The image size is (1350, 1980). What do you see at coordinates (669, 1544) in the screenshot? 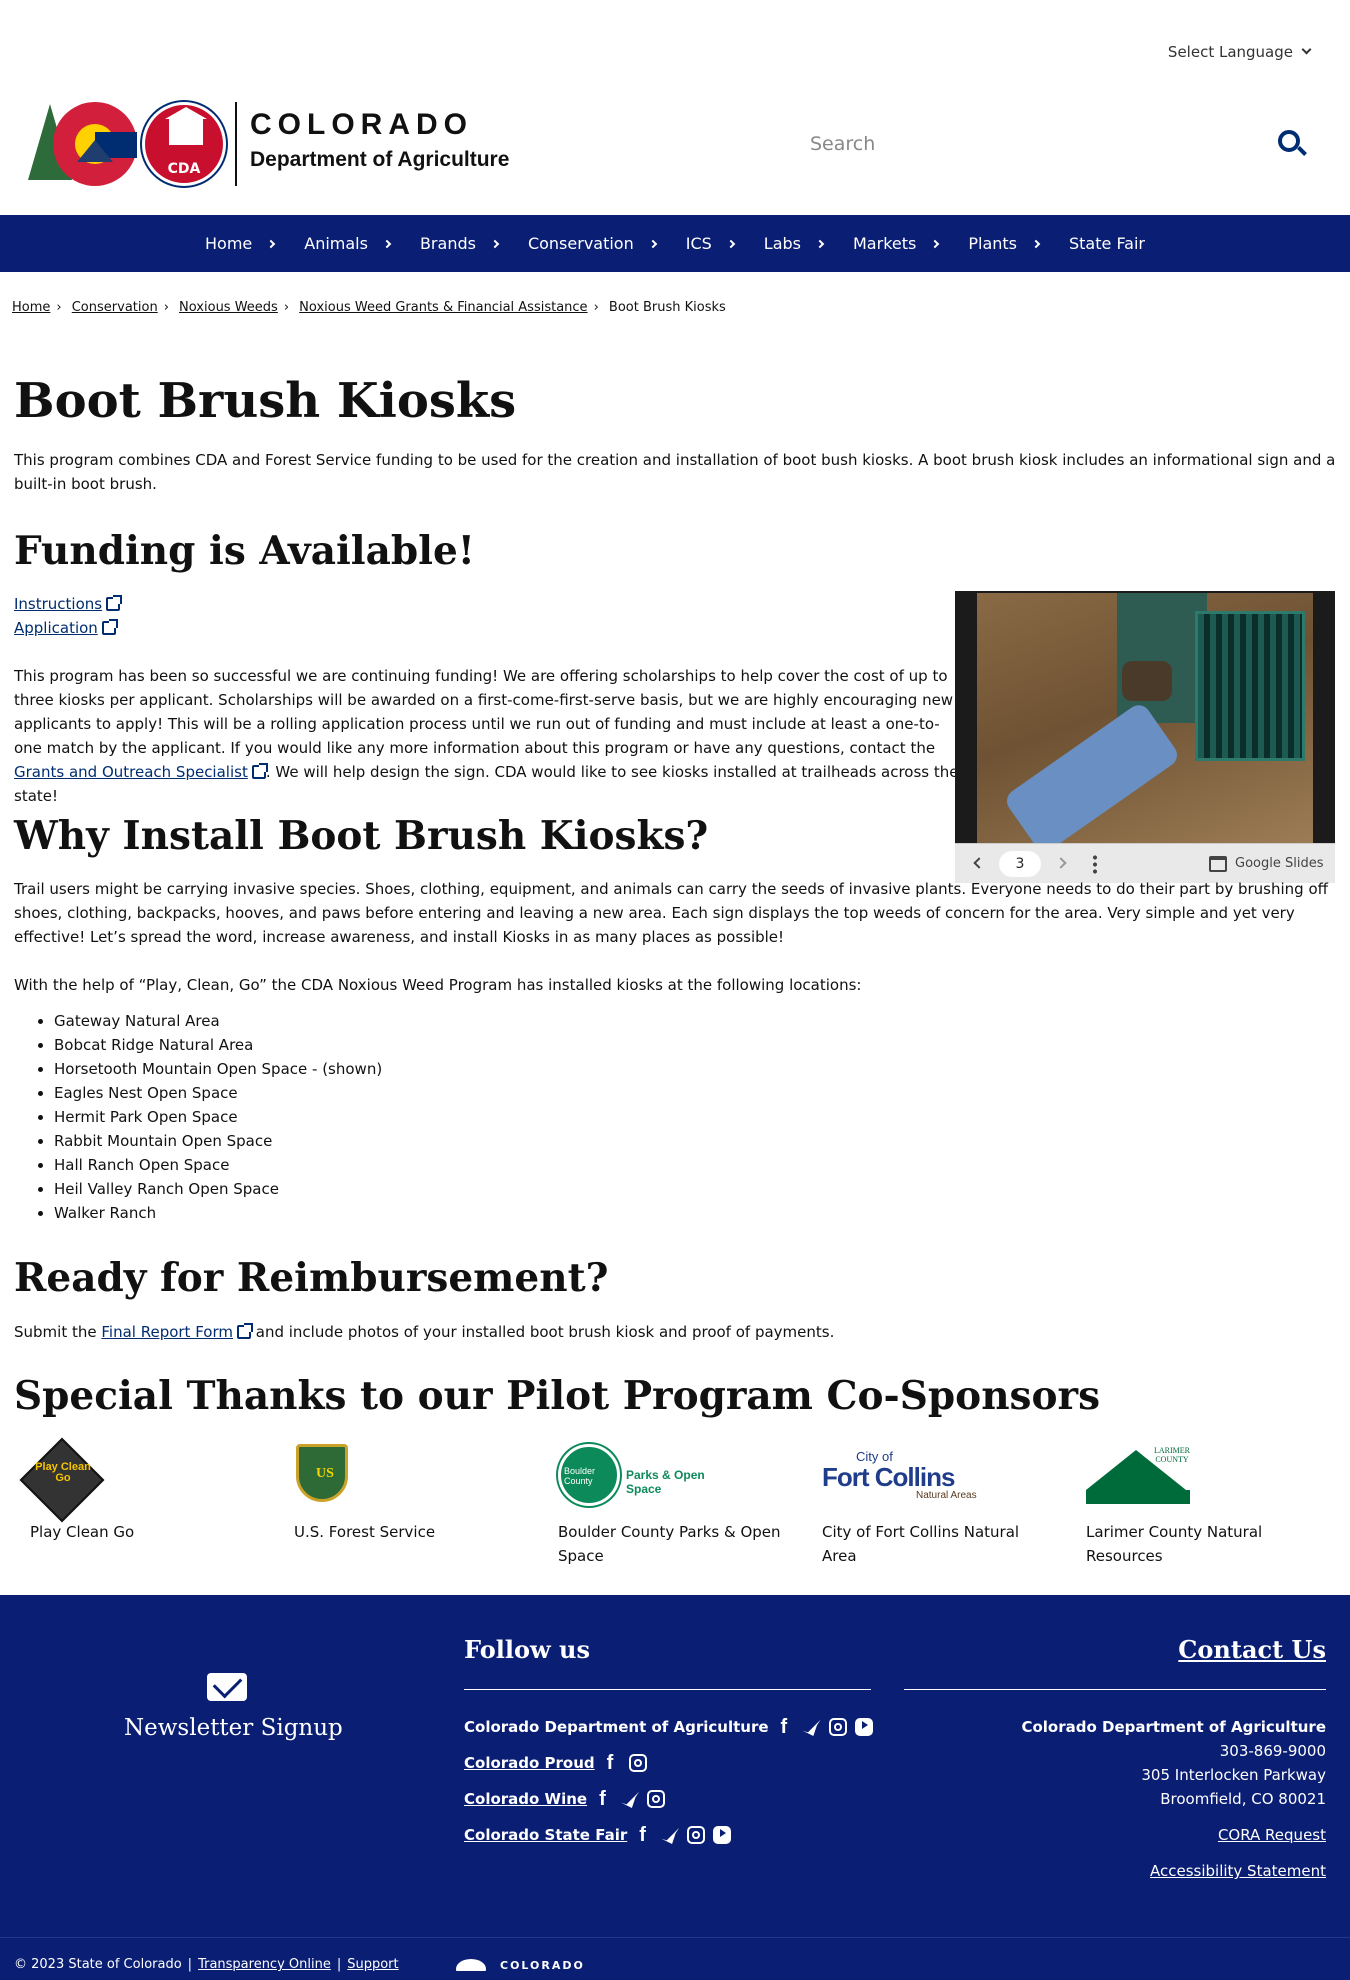
I see `sponsor-label: Boulder County Parks & Open Space` at bounding box center [669, 1544].